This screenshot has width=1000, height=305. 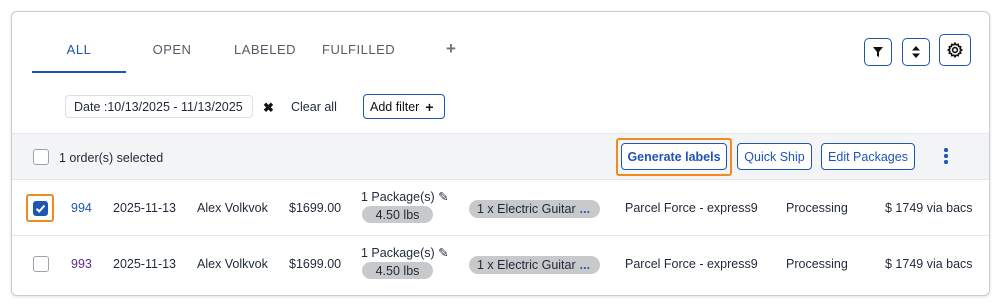 I want to click on active-tab-indicator, so click(x=79, y=72).